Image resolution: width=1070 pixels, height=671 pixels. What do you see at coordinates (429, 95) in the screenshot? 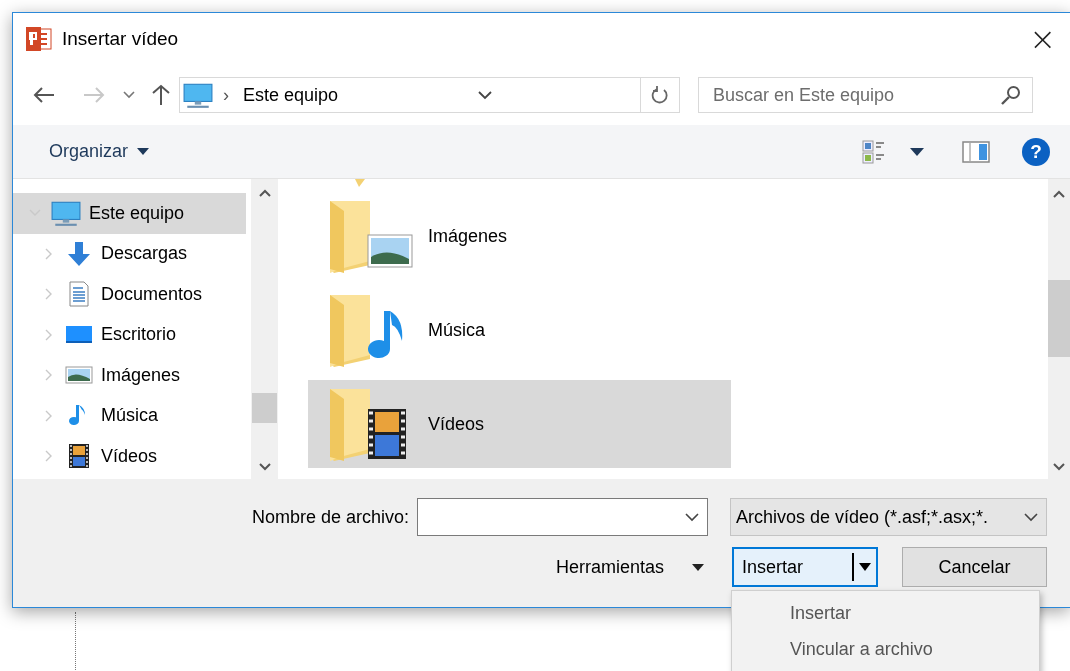
I see `address-bar: › Este equipo` at bounding box center [429, 95].